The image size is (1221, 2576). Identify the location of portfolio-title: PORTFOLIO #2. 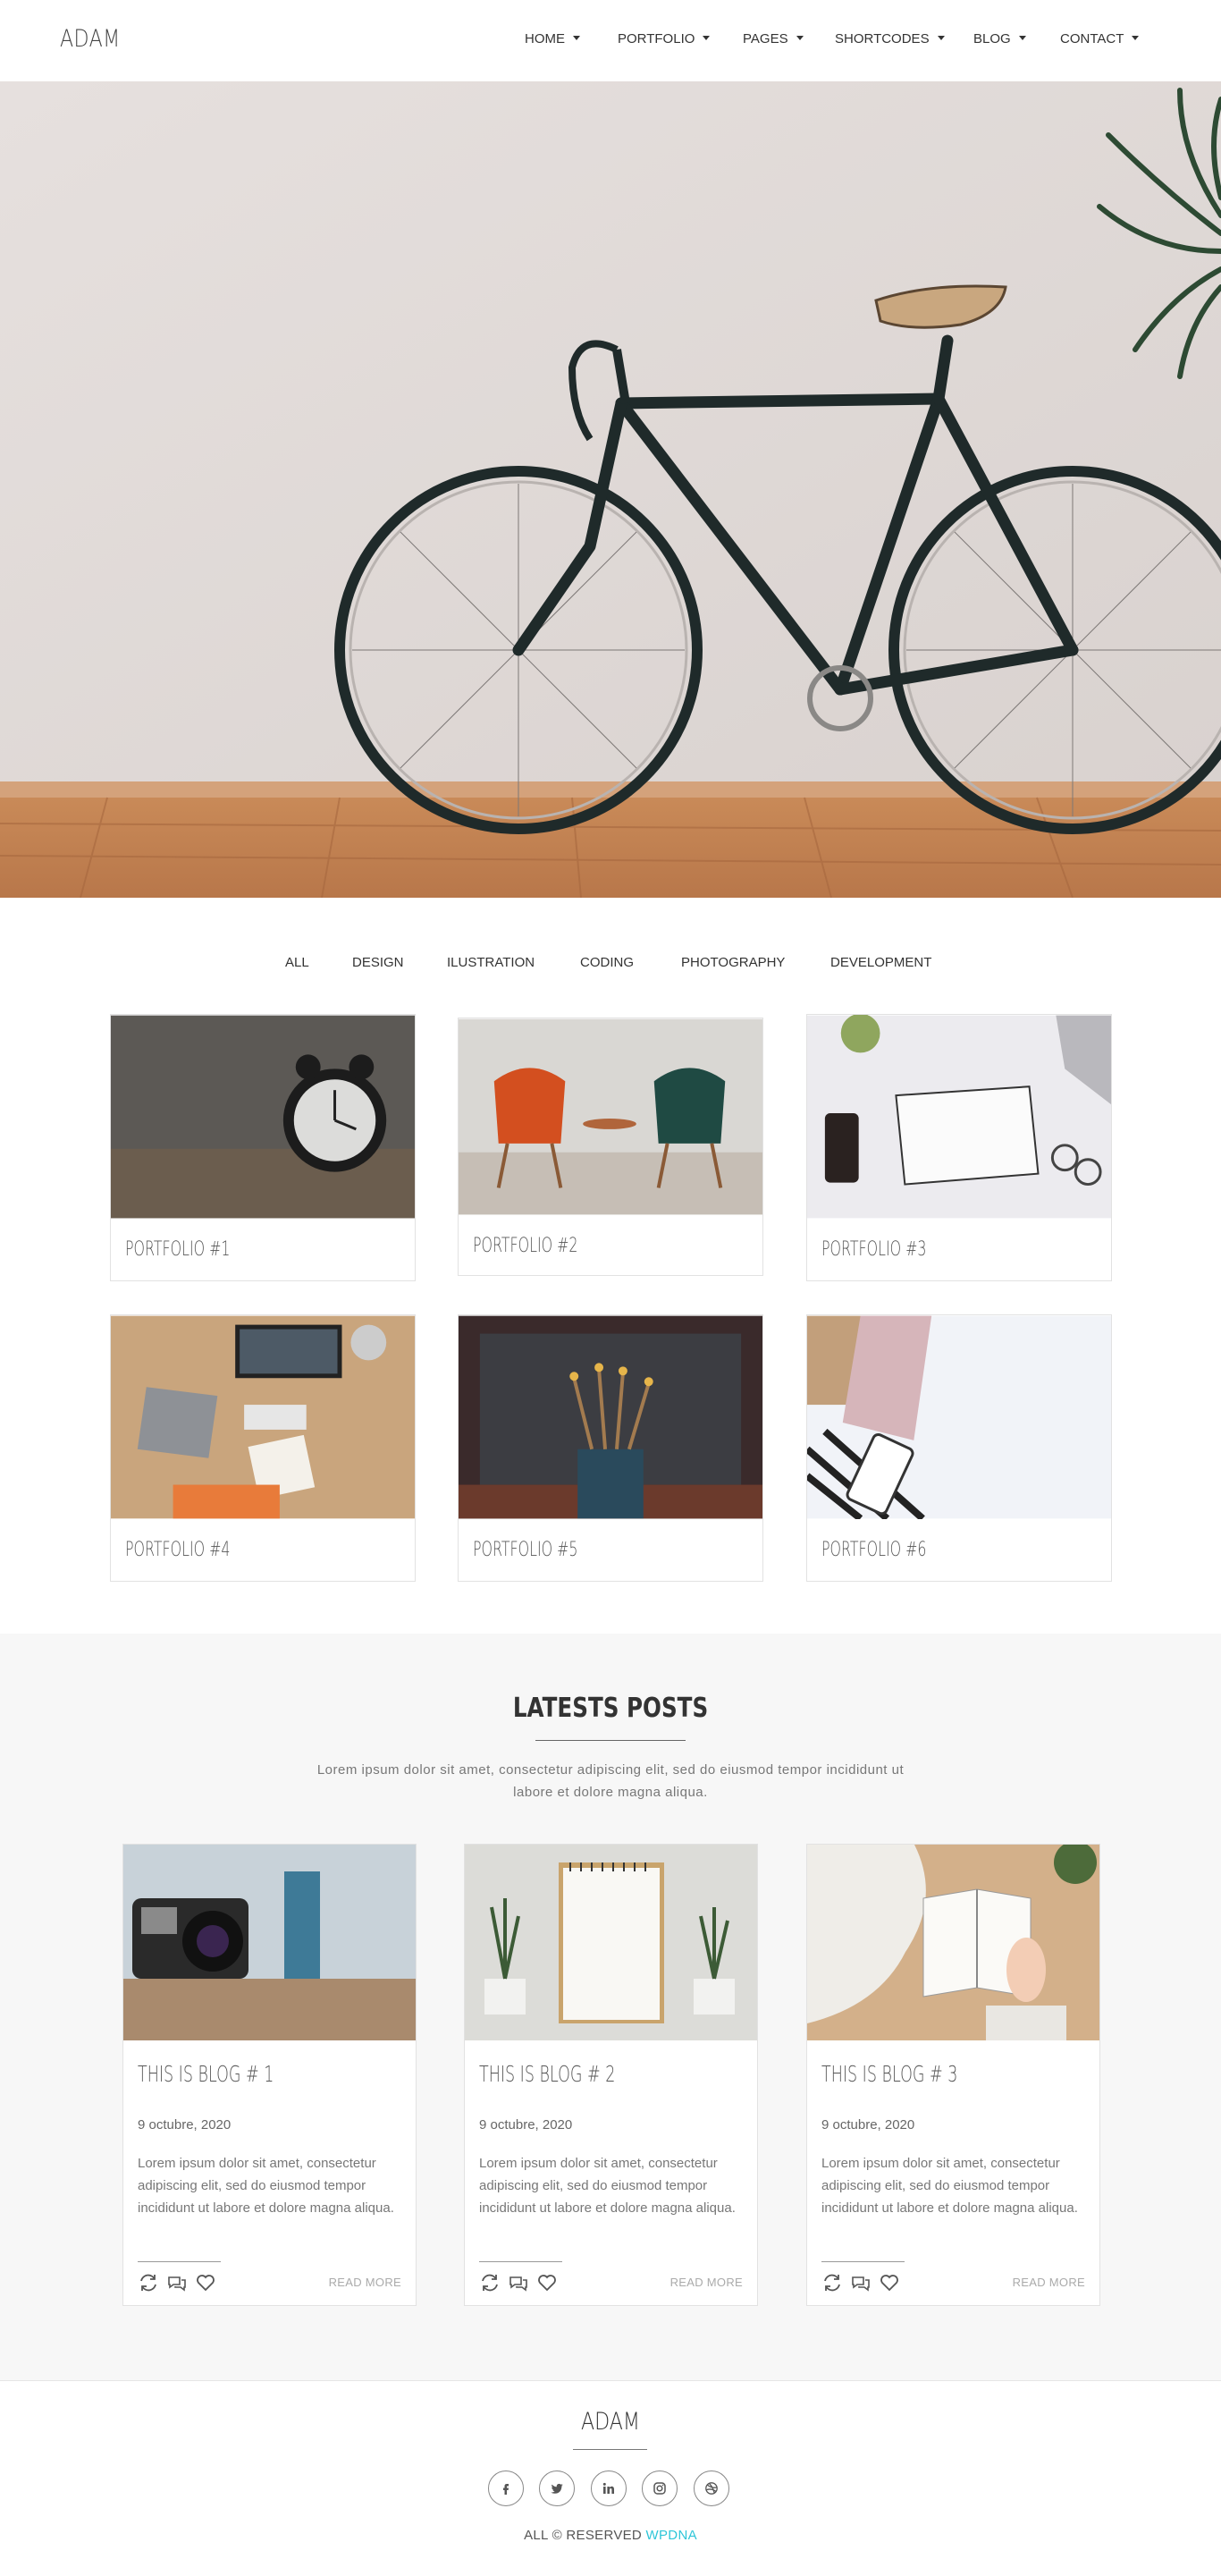
(526, 1246).